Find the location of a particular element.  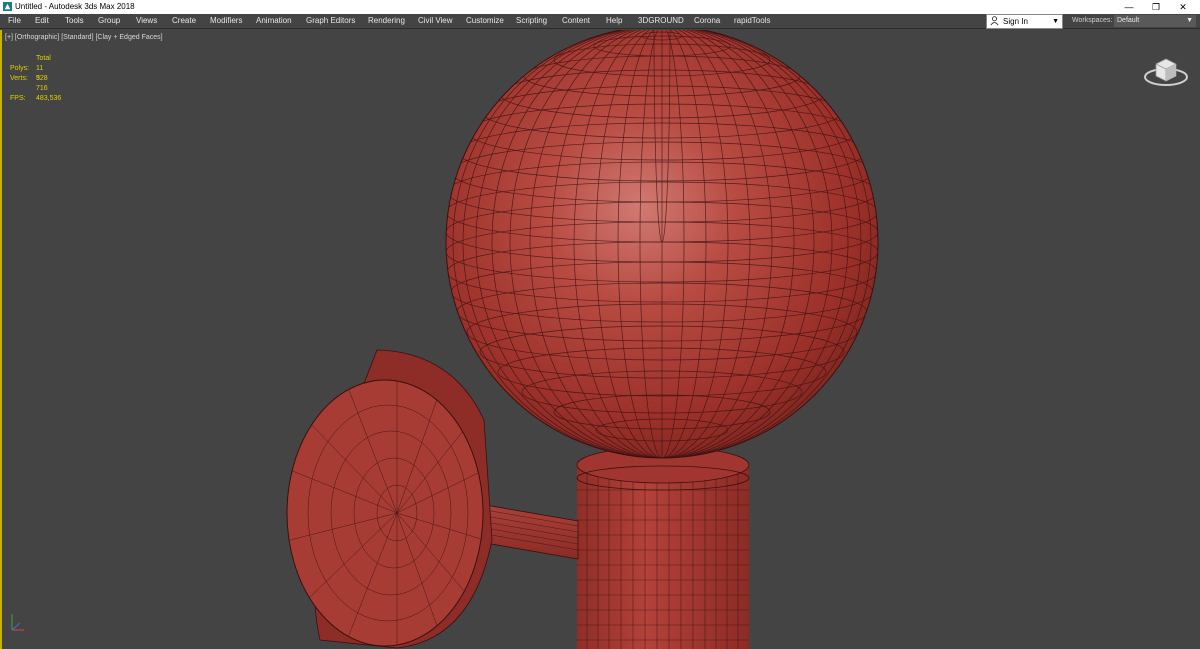

stem-cylinder is located at coordinates (663, 547).